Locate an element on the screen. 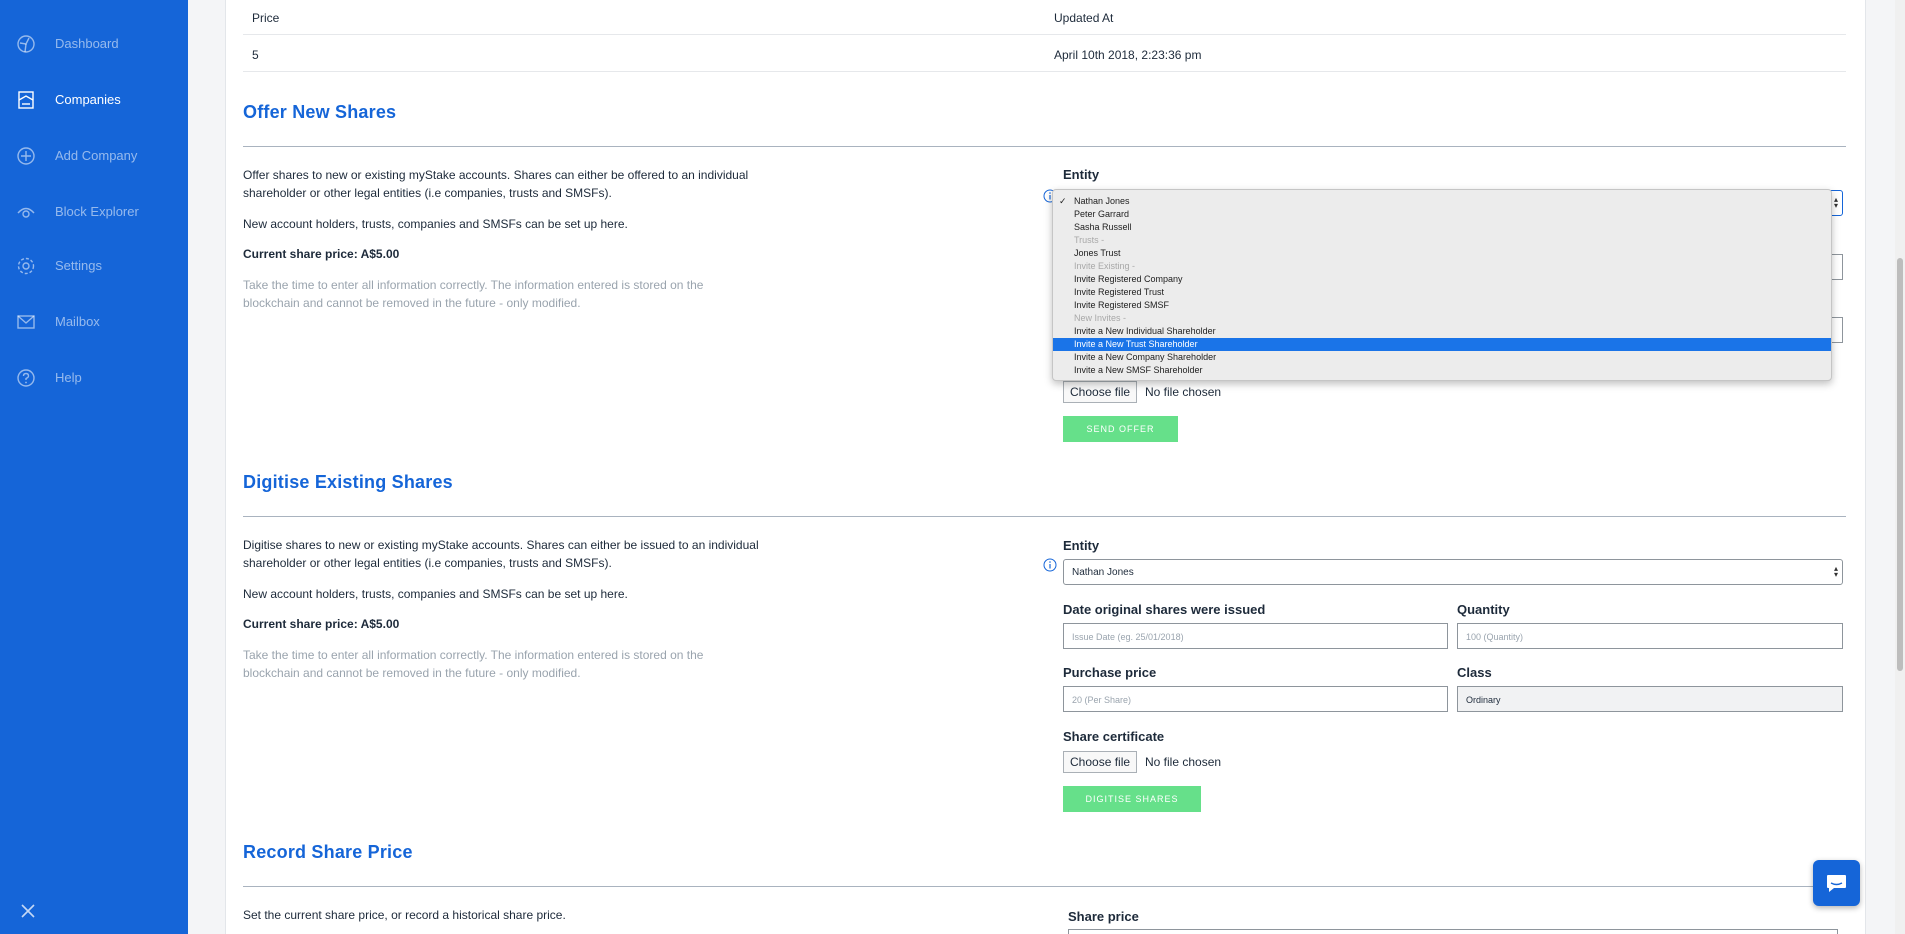 The image size is (1905, 934). dropdown-group-label: Invite Existing - is located at coordinates (1105, 266).